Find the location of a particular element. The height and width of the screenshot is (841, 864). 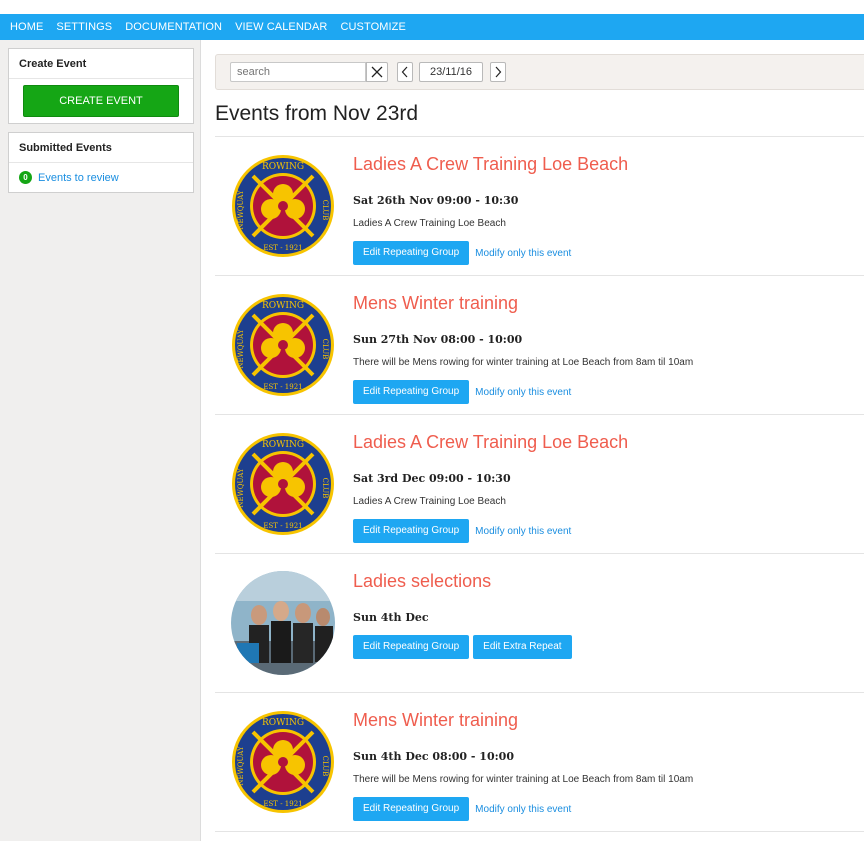

submitted-events-panel-title: Submitted Events is located at coordinates (101, 148).